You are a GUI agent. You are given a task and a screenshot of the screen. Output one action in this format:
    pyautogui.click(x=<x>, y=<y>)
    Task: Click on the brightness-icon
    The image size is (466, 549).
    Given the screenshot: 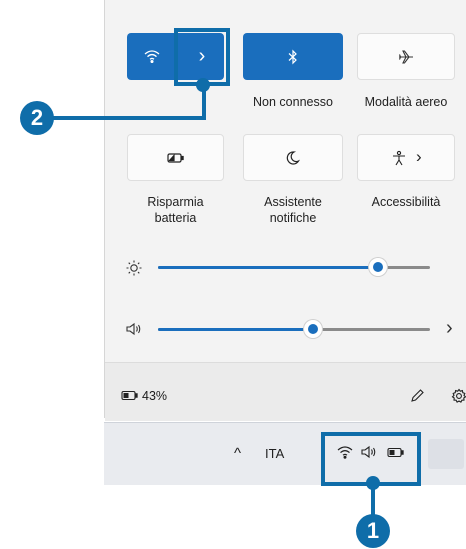 What is the action you would take?
    pyautogui.click(x=134, y=268)
    